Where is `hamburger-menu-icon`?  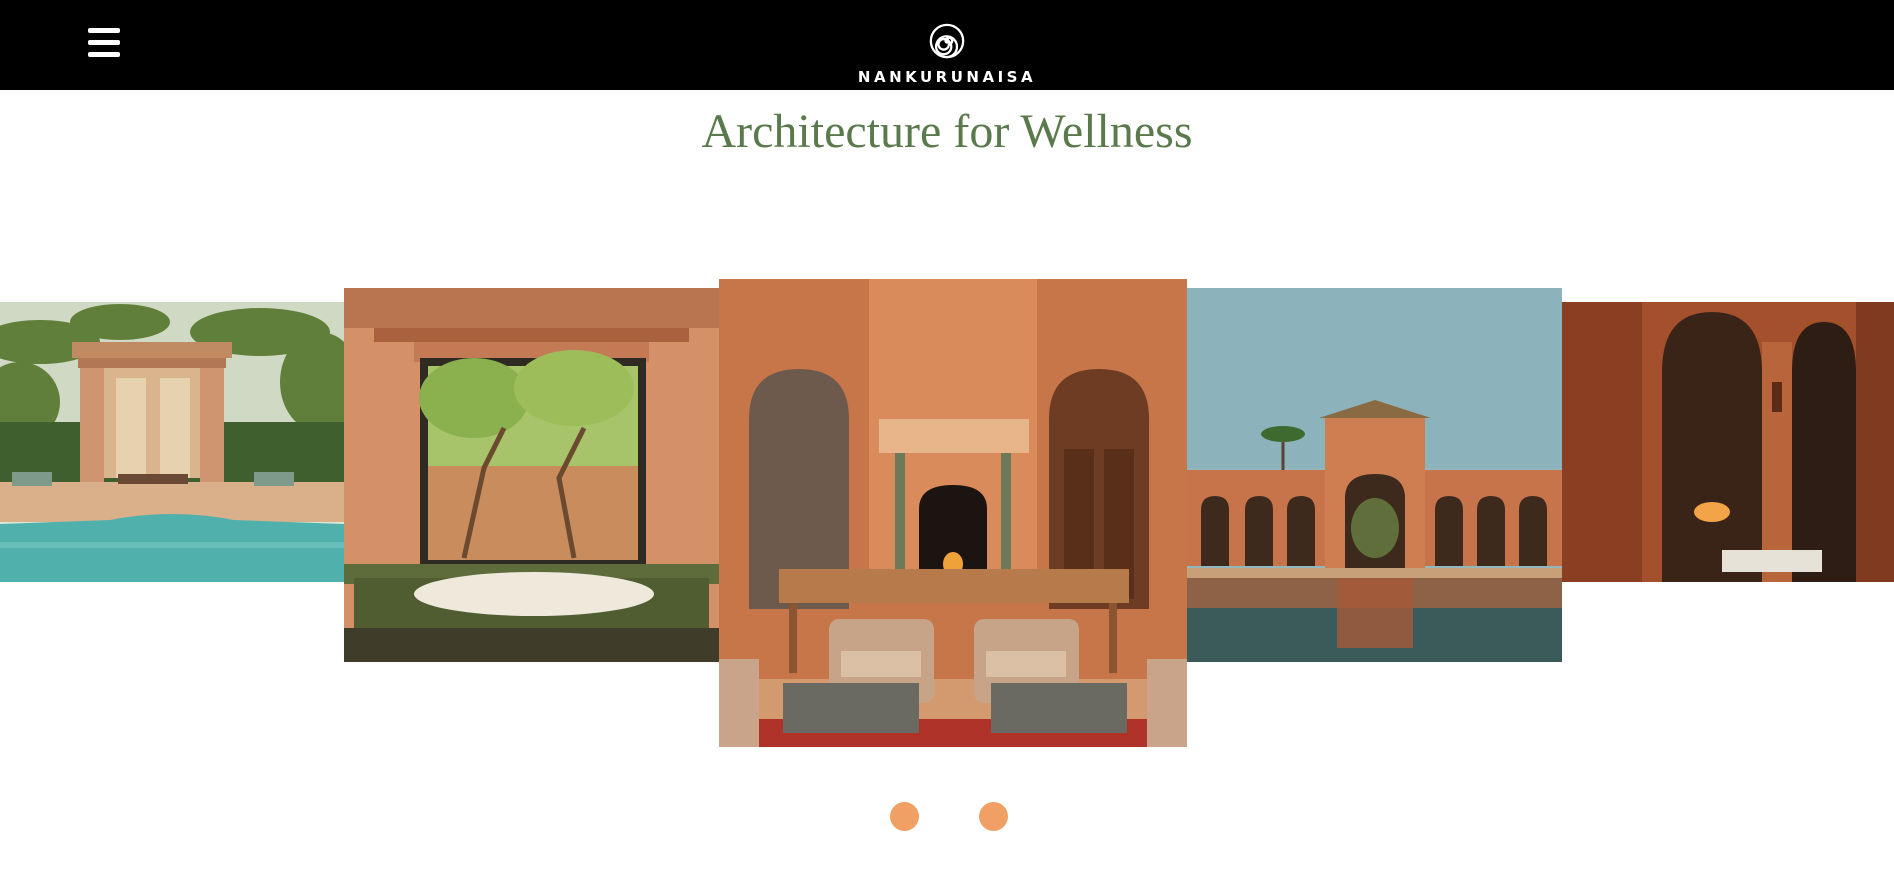
hamburger-menu-icon is located at coordinates (106, 43).